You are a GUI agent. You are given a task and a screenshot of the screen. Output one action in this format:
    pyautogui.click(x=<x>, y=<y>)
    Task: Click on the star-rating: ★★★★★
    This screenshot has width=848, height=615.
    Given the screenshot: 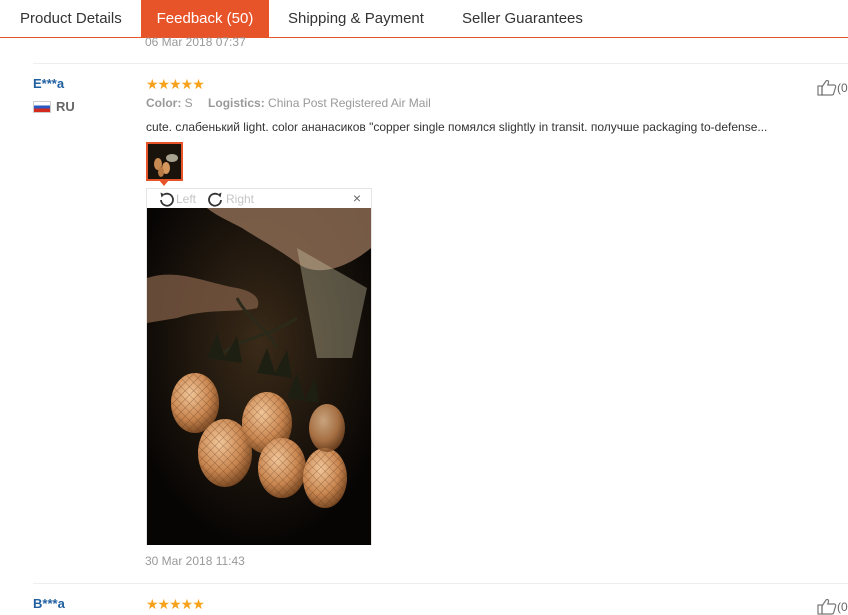 What is the action you would take?
    pyautogui.click(x=175, y=84)
    